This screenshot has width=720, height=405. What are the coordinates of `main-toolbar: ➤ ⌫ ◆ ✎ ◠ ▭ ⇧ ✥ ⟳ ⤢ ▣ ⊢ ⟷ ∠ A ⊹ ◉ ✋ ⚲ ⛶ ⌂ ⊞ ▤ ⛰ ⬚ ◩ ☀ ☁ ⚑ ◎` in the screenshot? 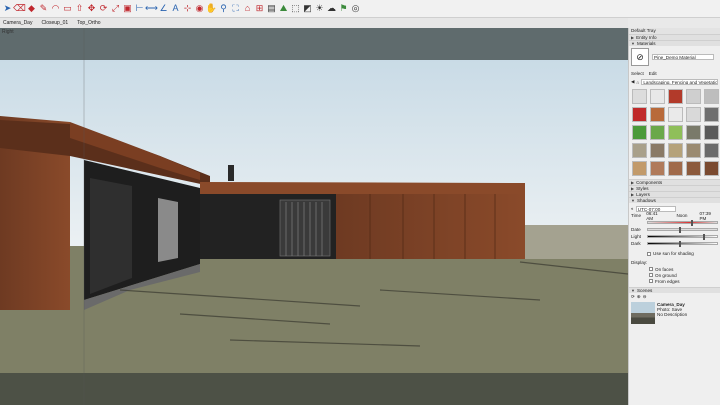 It's located at (360, 9).